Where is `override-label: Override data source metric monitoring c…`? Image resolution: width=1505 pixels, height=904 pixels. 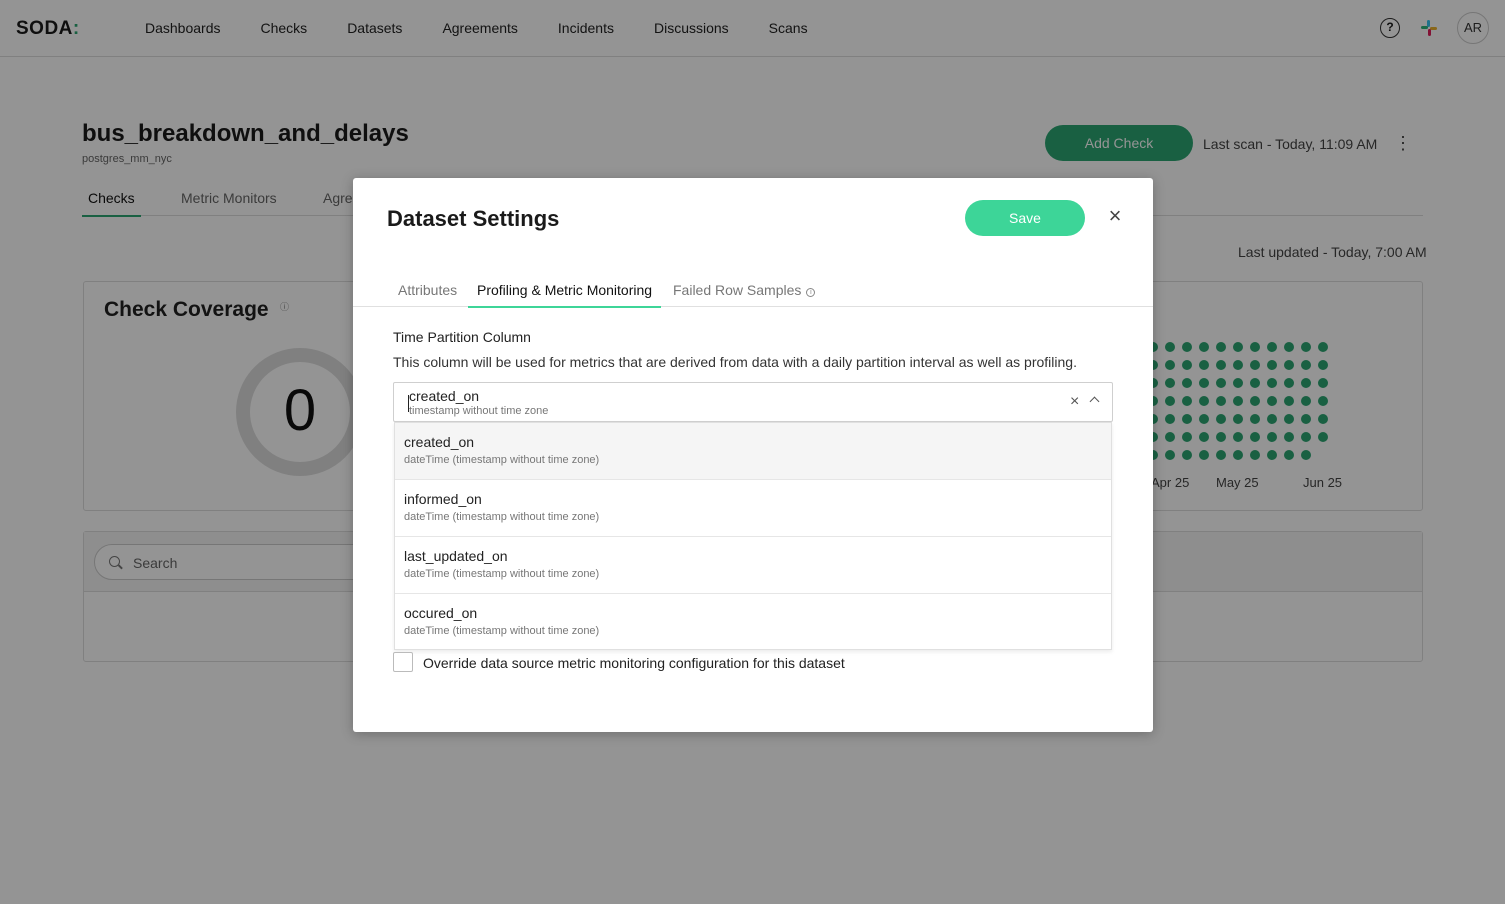
override-label: Override data source metric monitoring c… is located at coordinates (634, 663).